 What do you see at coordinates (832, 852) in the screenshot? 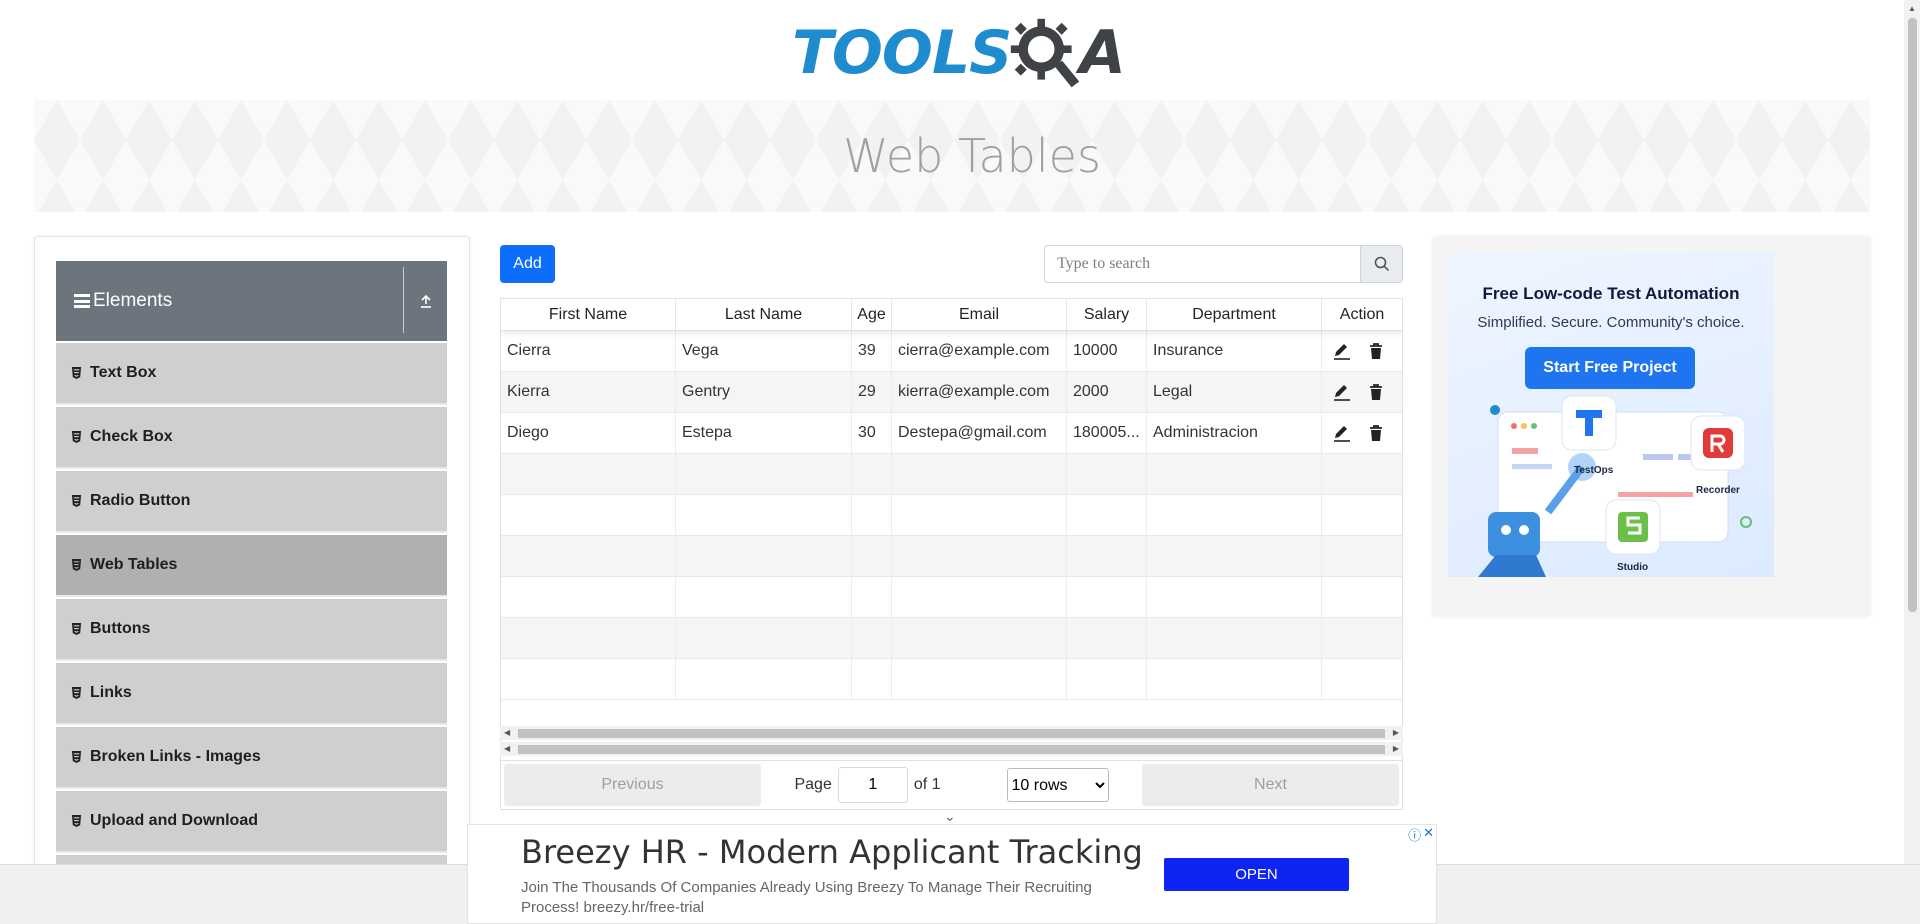
I see `ad-headline: Breezy HR - Modern Applicant Tracking` at bounding box center [832, 852].